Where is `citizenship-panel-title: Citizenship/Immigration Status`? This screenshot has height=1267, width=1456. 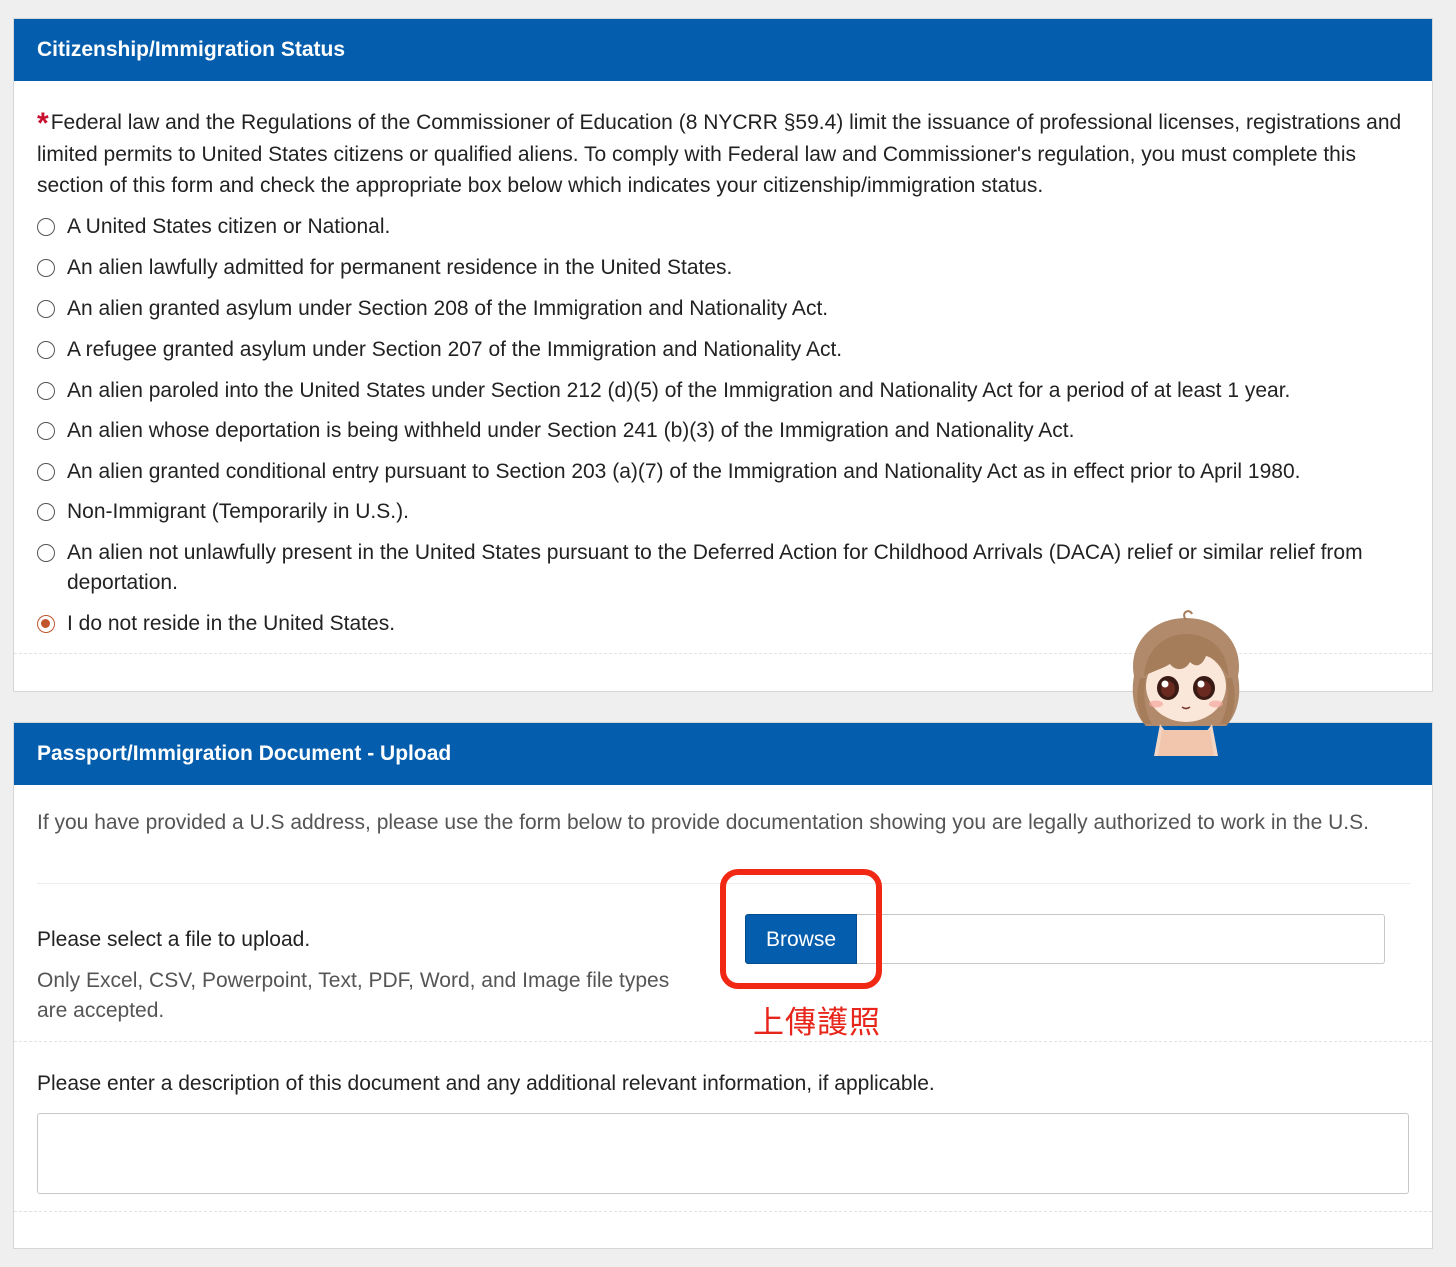
citizenship-panel-title: Citizenship/Immigration Status is located at coordinates (723, 50).